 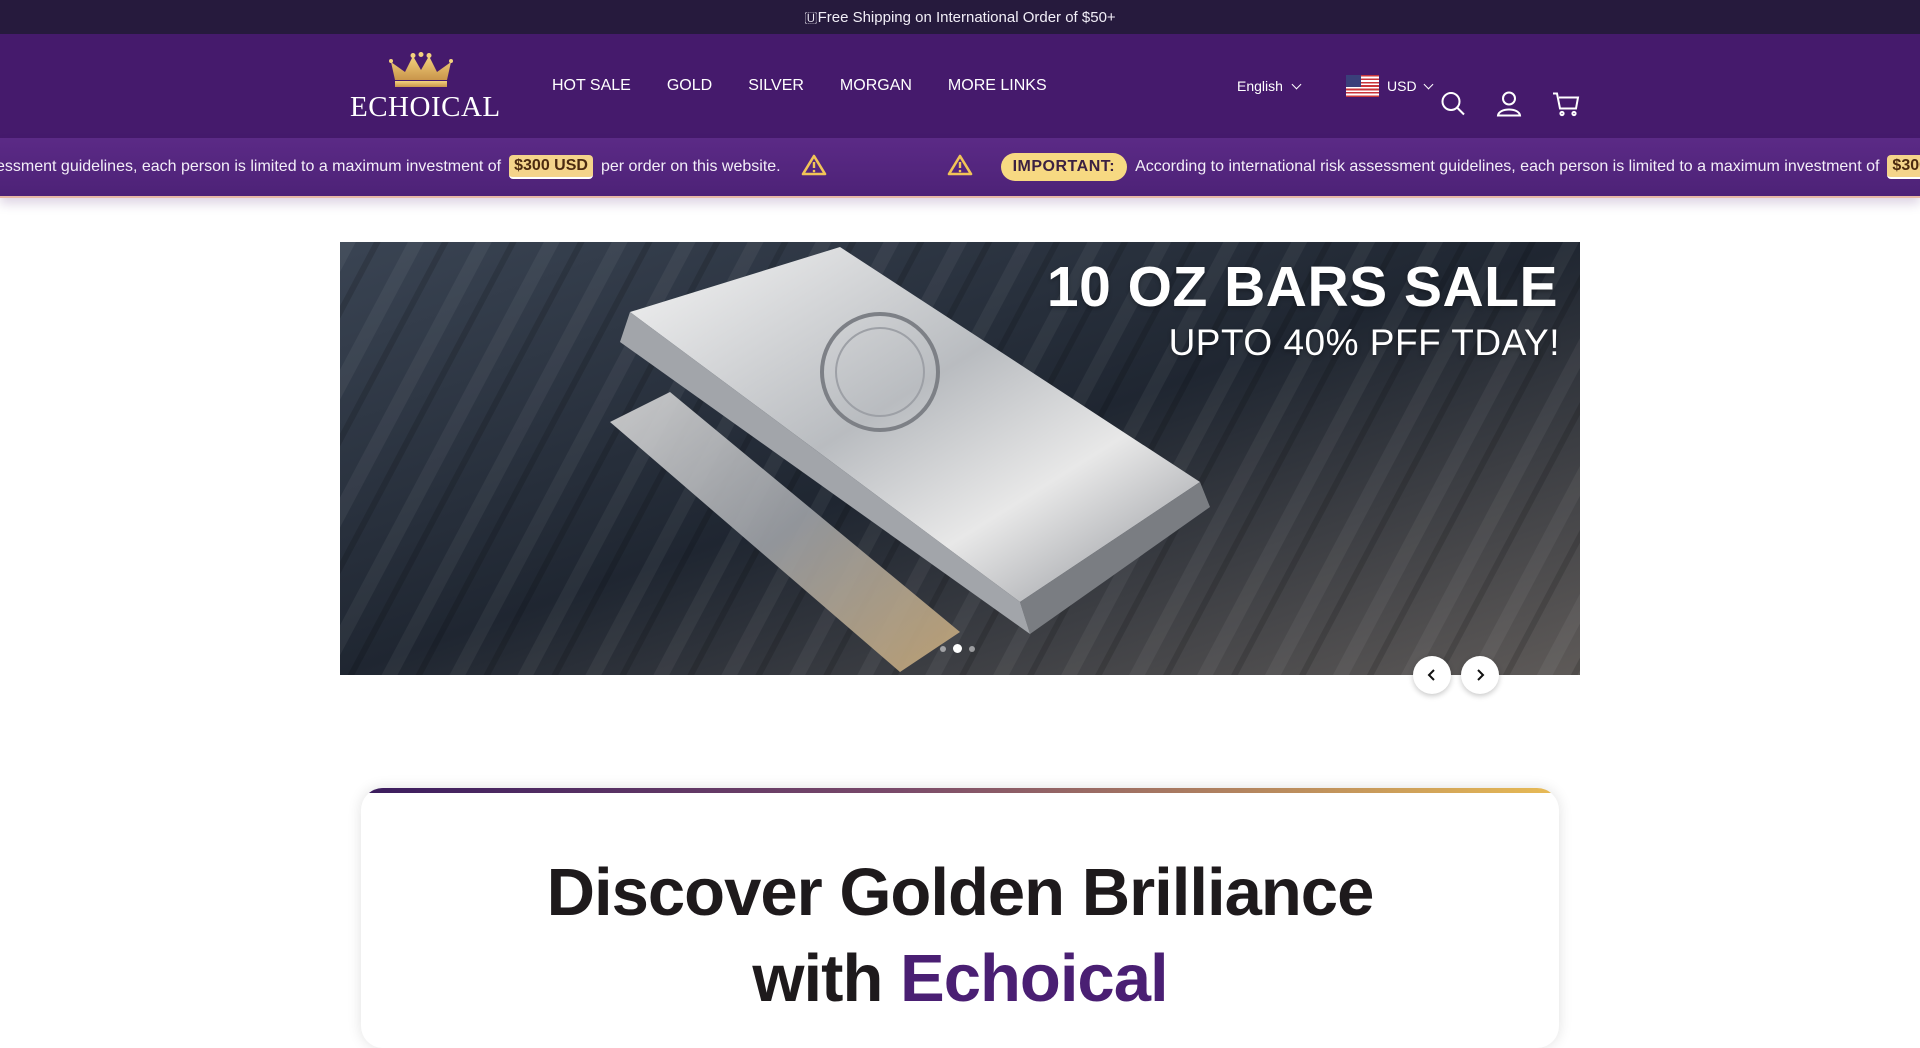 What do you see at coordinates (960, 790) in the screenshot?
I see `card-accent-bar` at bounding box center [960, 790].